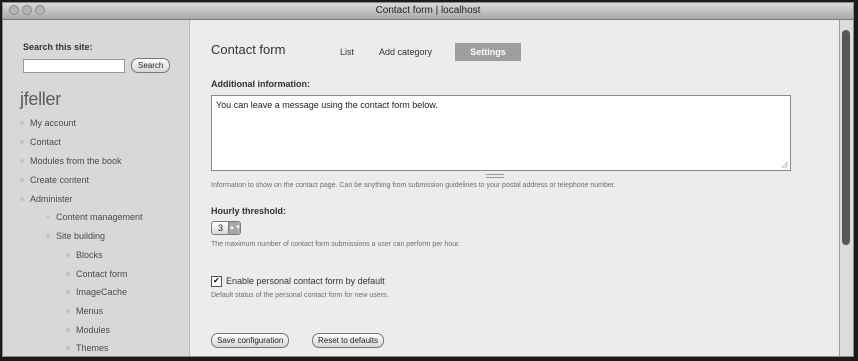  I want to click on sidebar-item-label: Blocks, so click(89, 255).